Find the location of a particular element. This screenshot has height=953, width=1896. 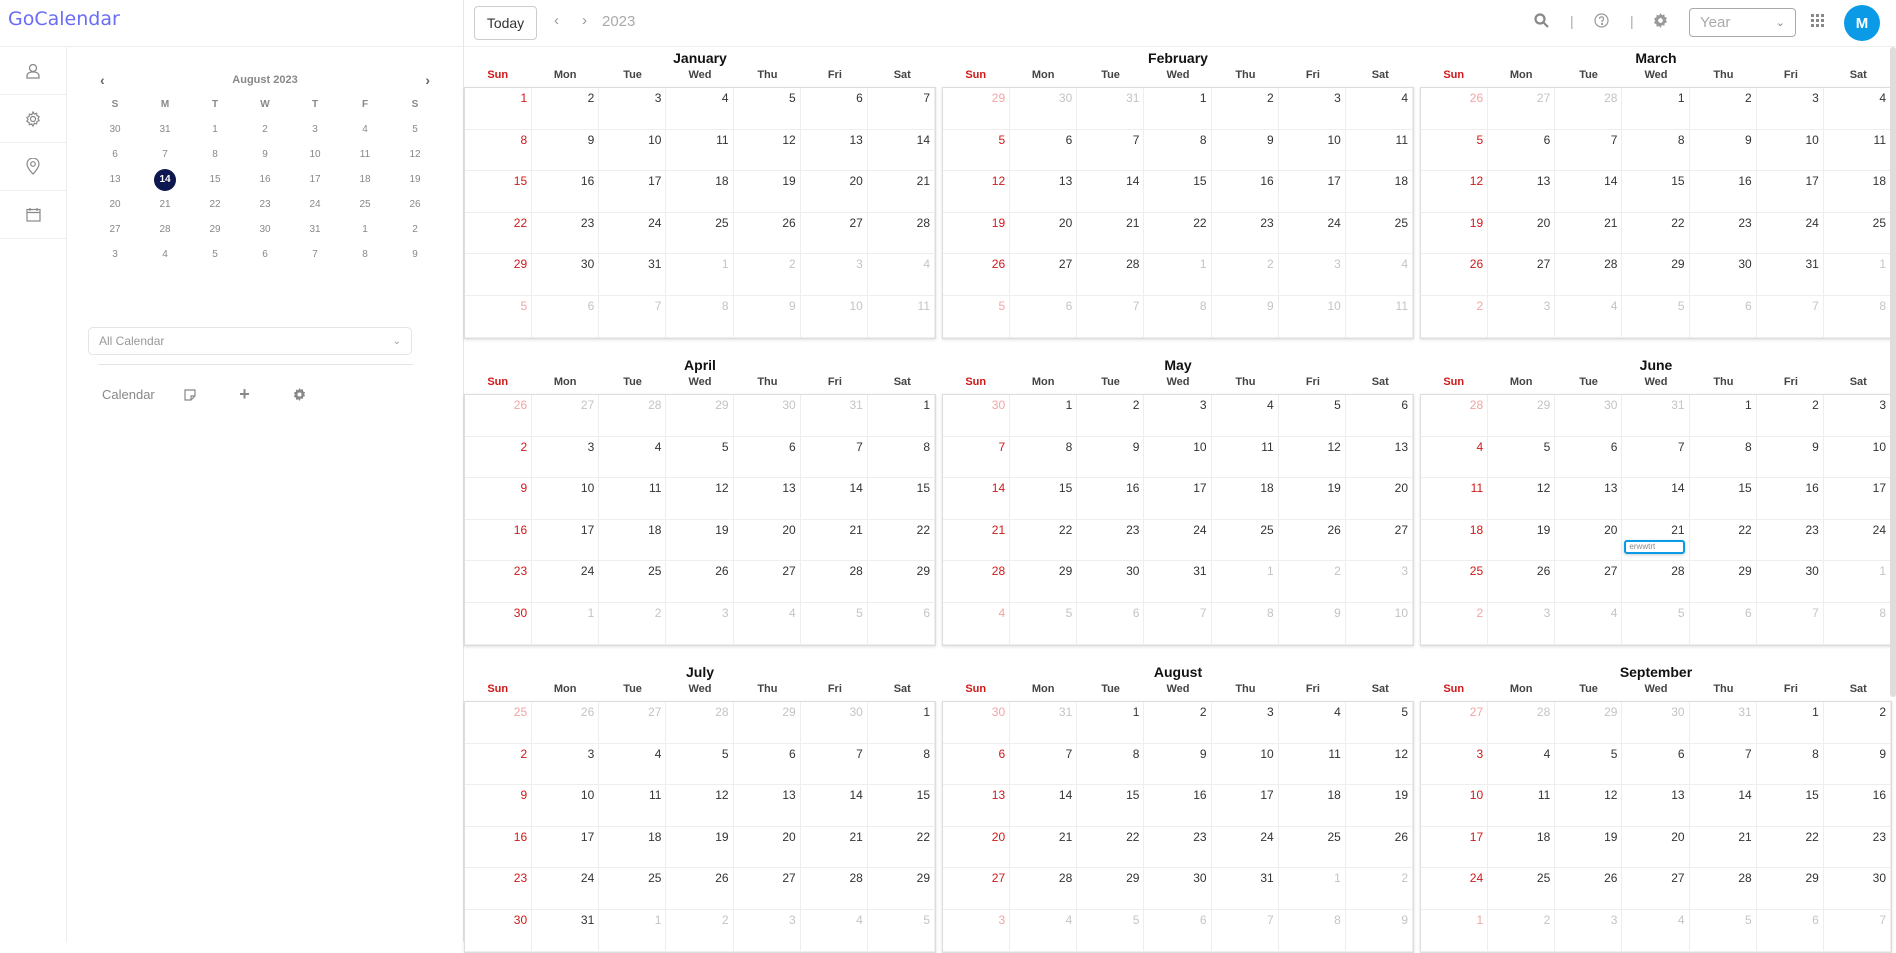

mini-day: 30 is located at coordinates (115, 129).